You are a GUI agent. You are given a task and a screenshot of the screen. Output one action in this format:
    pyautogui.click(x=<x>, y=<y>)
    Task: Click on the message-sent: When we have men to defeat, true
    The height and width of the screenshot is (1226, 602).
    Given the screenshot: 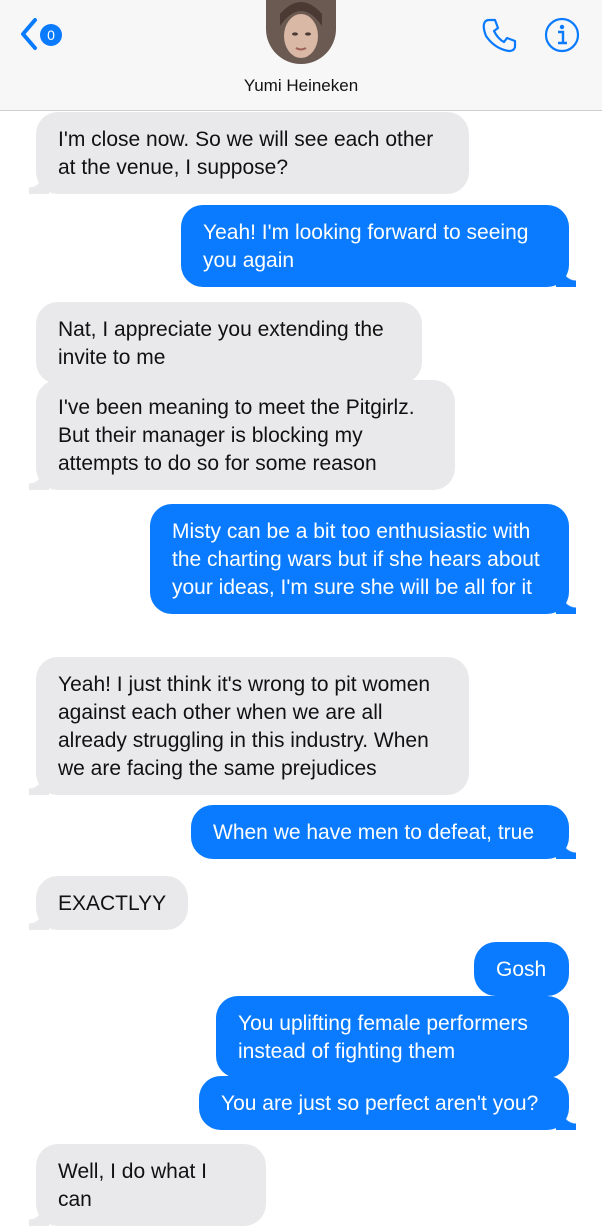 What is the action you would take?
    pyautogui.click(x=383, y=832)
    